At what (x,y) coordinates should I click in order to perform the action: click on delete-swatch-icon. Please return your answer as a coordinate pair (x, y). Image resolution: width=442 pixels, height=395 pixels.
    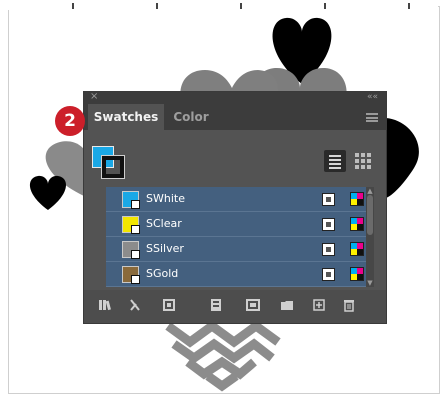
    Looking at the image, I should click on (349, 305).